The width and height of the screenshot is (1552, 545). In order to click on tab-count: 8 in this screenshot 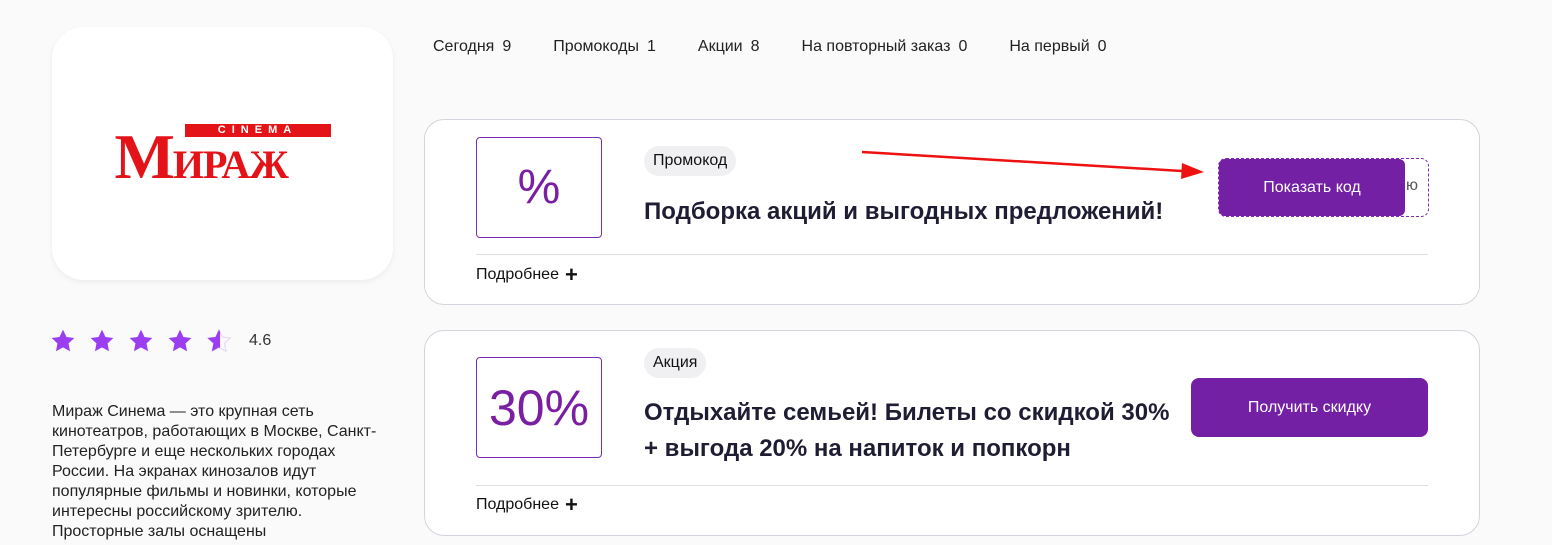, I will do `click(755, 46)`.